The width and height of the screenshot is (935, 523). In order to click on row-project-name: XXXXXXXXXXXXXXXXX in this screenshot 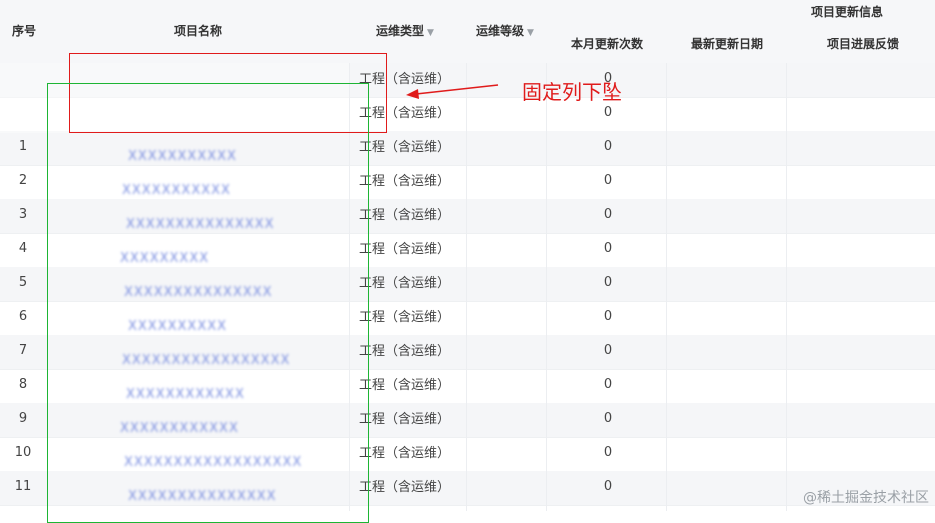, I will do `click(206, 360)`.